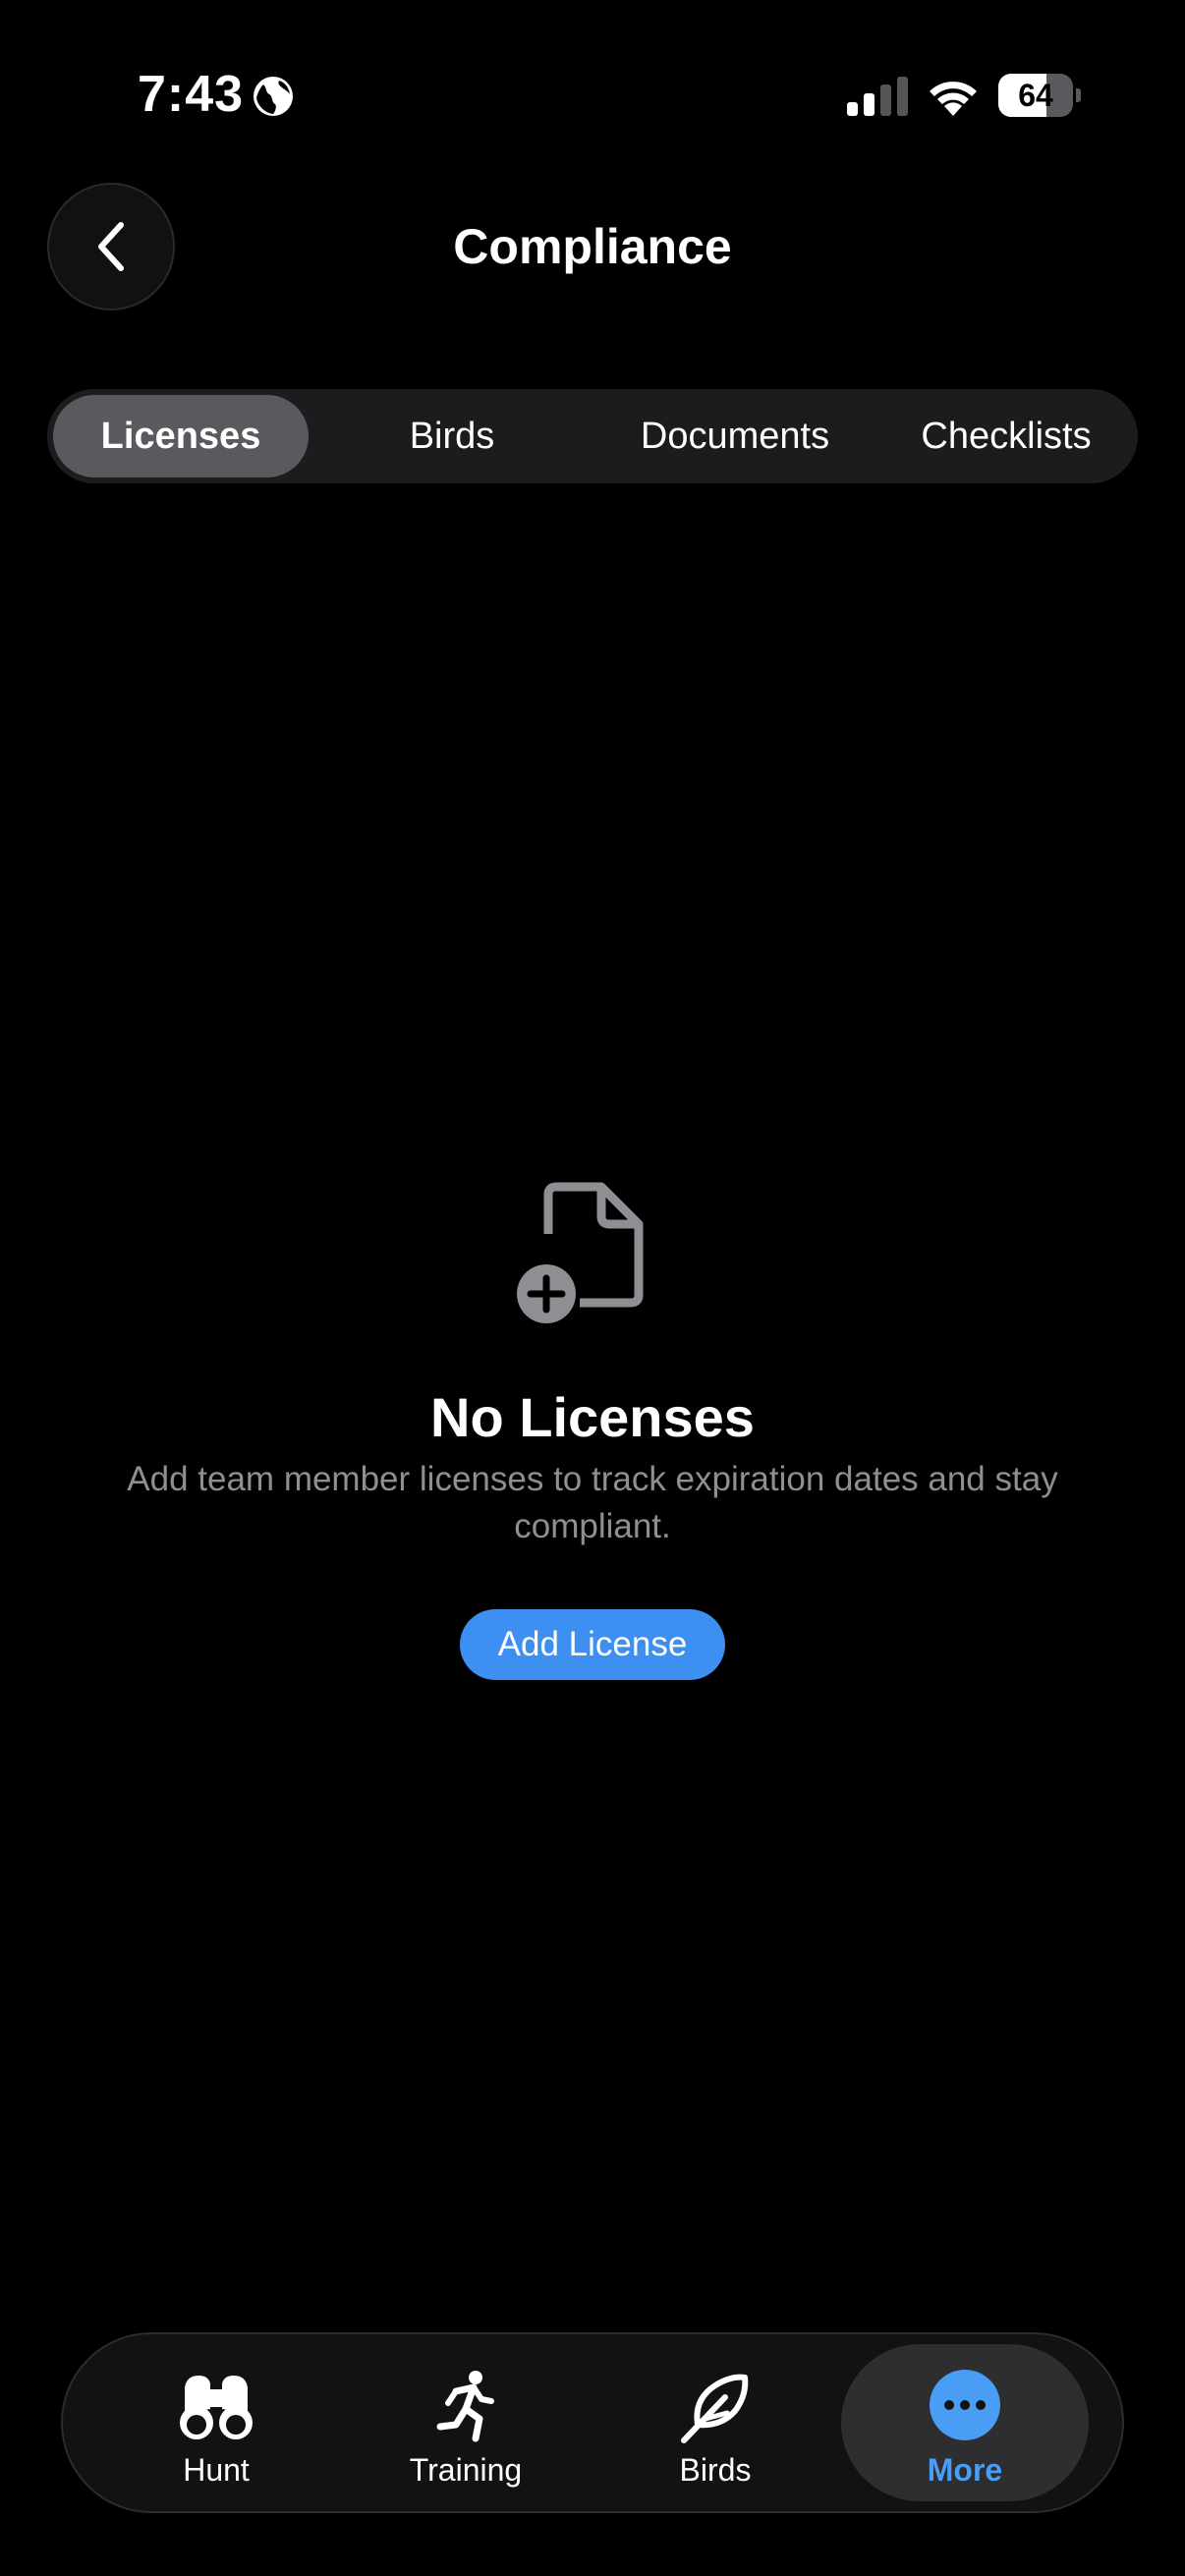  I want to click on status-time: 7:43, so click(192, 94).